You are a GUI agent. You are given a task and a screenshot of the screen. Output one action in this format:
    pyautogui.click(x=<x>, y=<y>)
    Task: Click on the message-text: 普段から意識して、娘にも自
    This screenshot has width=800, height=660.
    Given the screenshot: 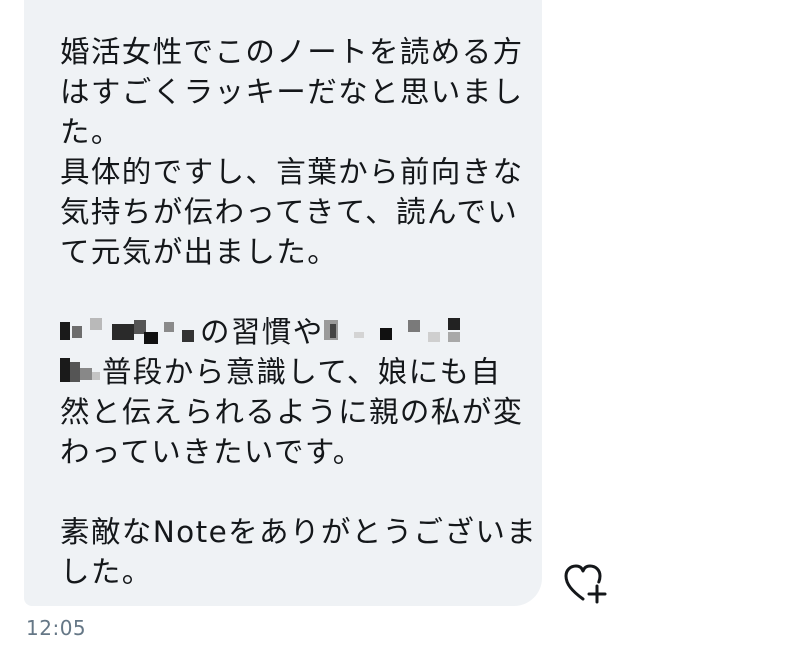 What is the action you would take?
    pyautogui.click(x=302, y=372)
    